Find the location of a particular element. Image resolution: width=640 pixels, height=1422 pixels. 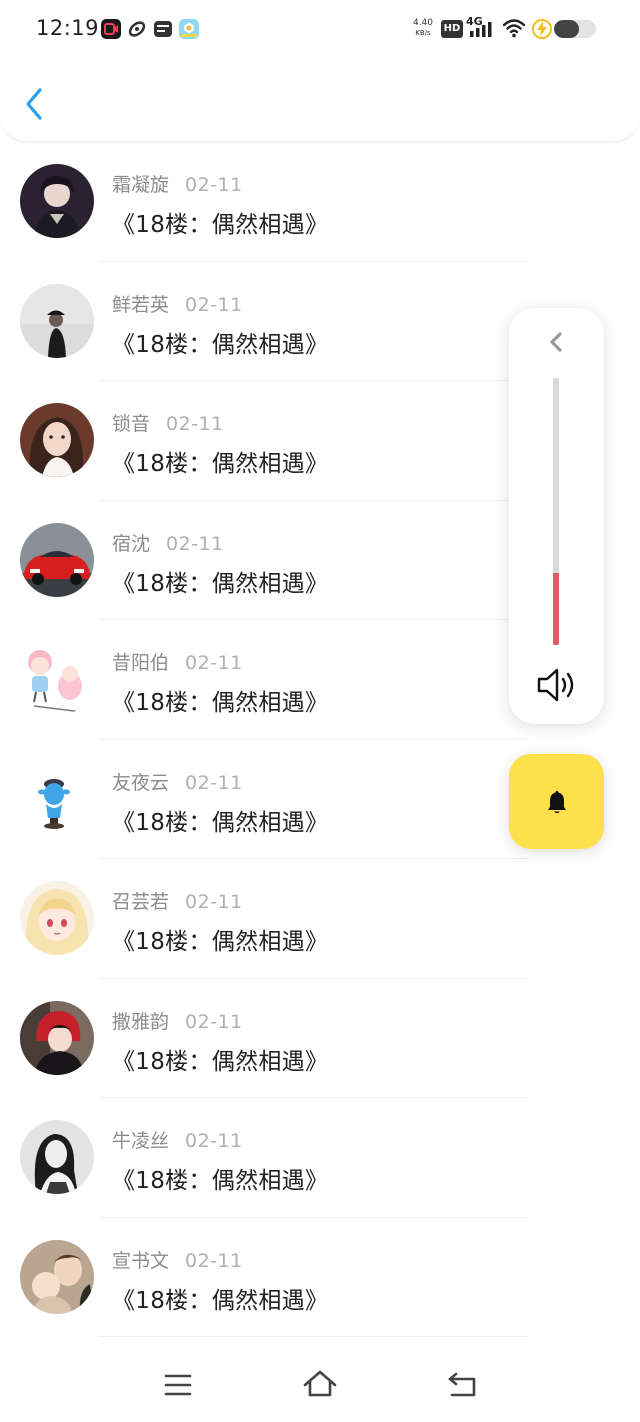

author-name: 友夜云 is located at coordinates (141, 782).